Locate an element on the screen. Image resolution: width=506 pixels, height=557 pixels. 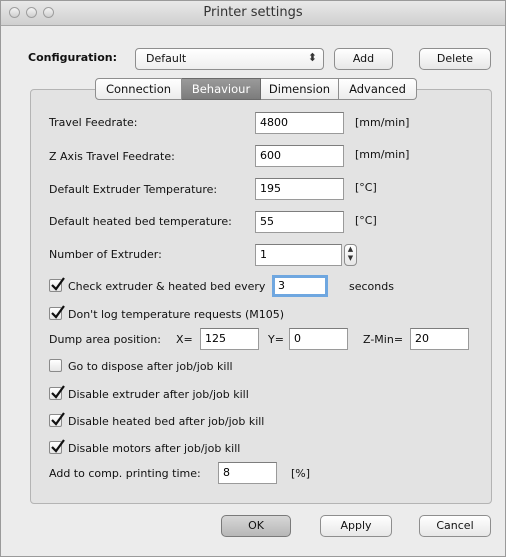
no-log-checkbox is located at coordinates (57, 312).